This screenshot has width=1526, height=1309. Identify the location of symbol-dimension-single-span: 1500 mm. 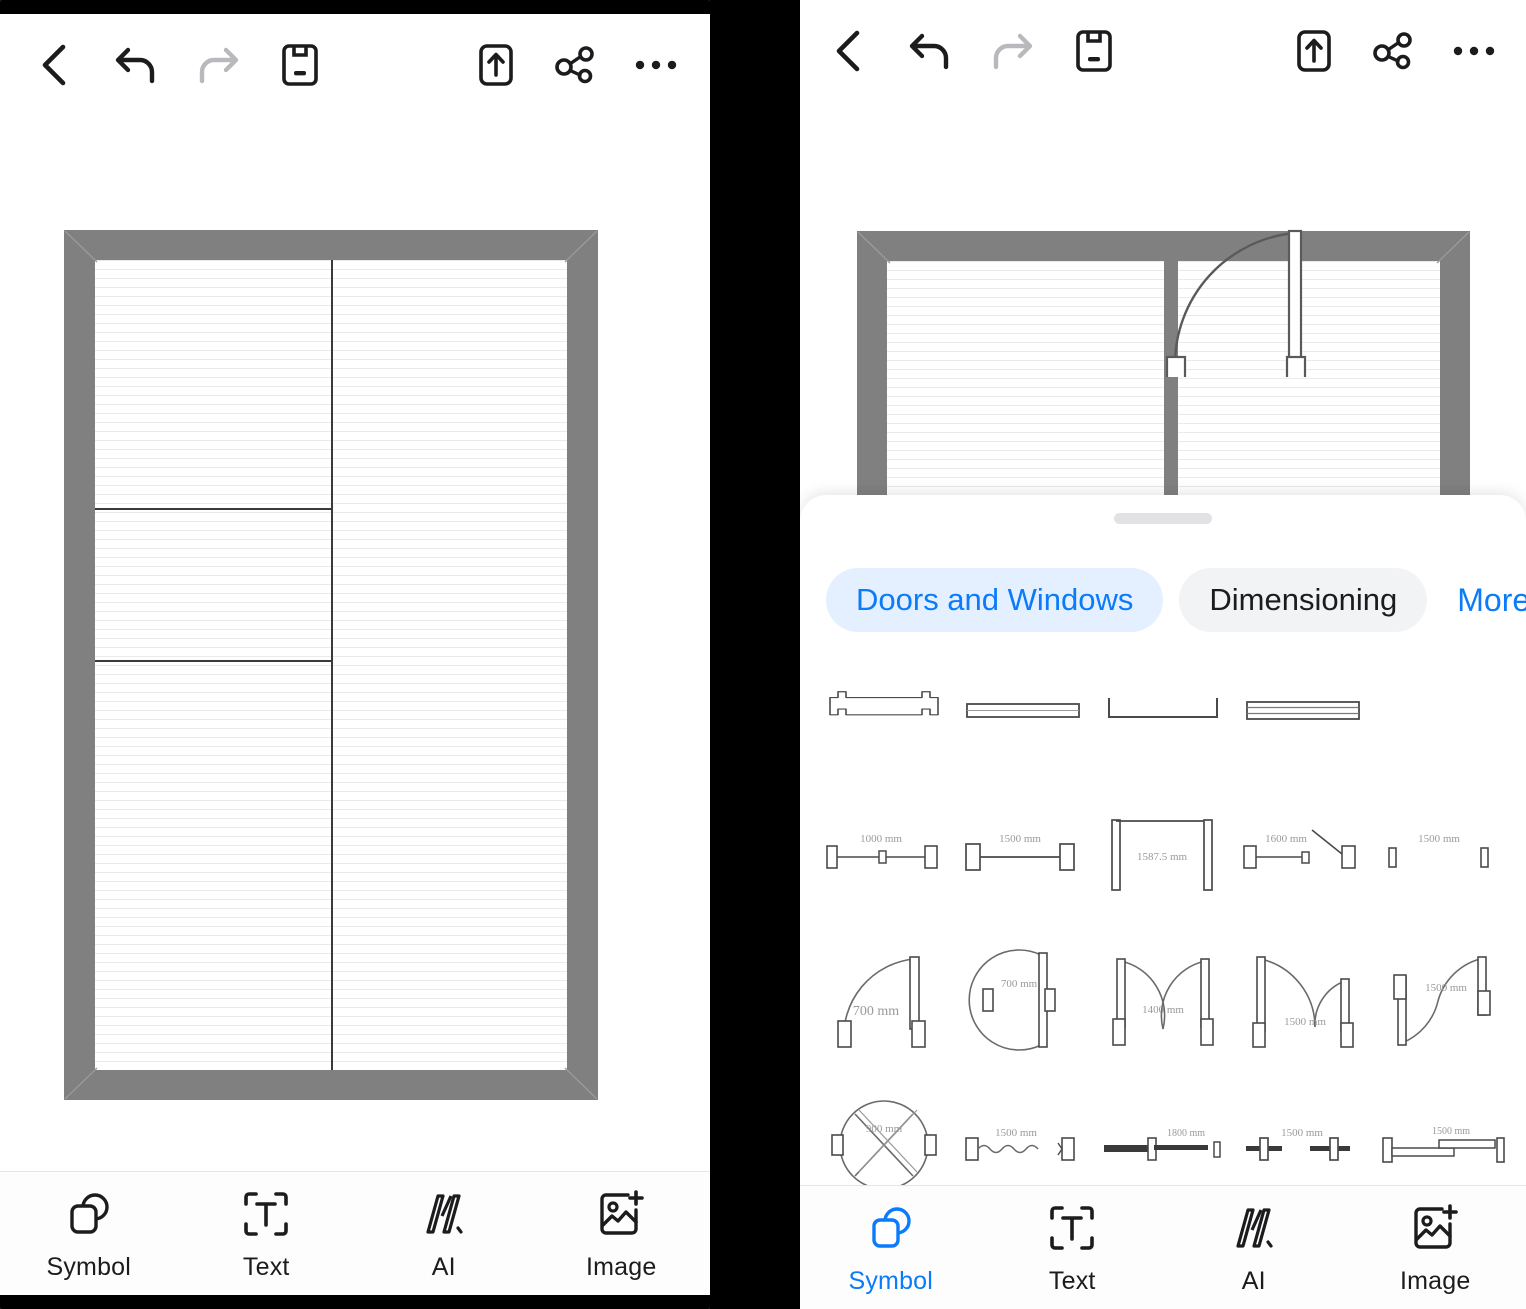
(1024, 854).